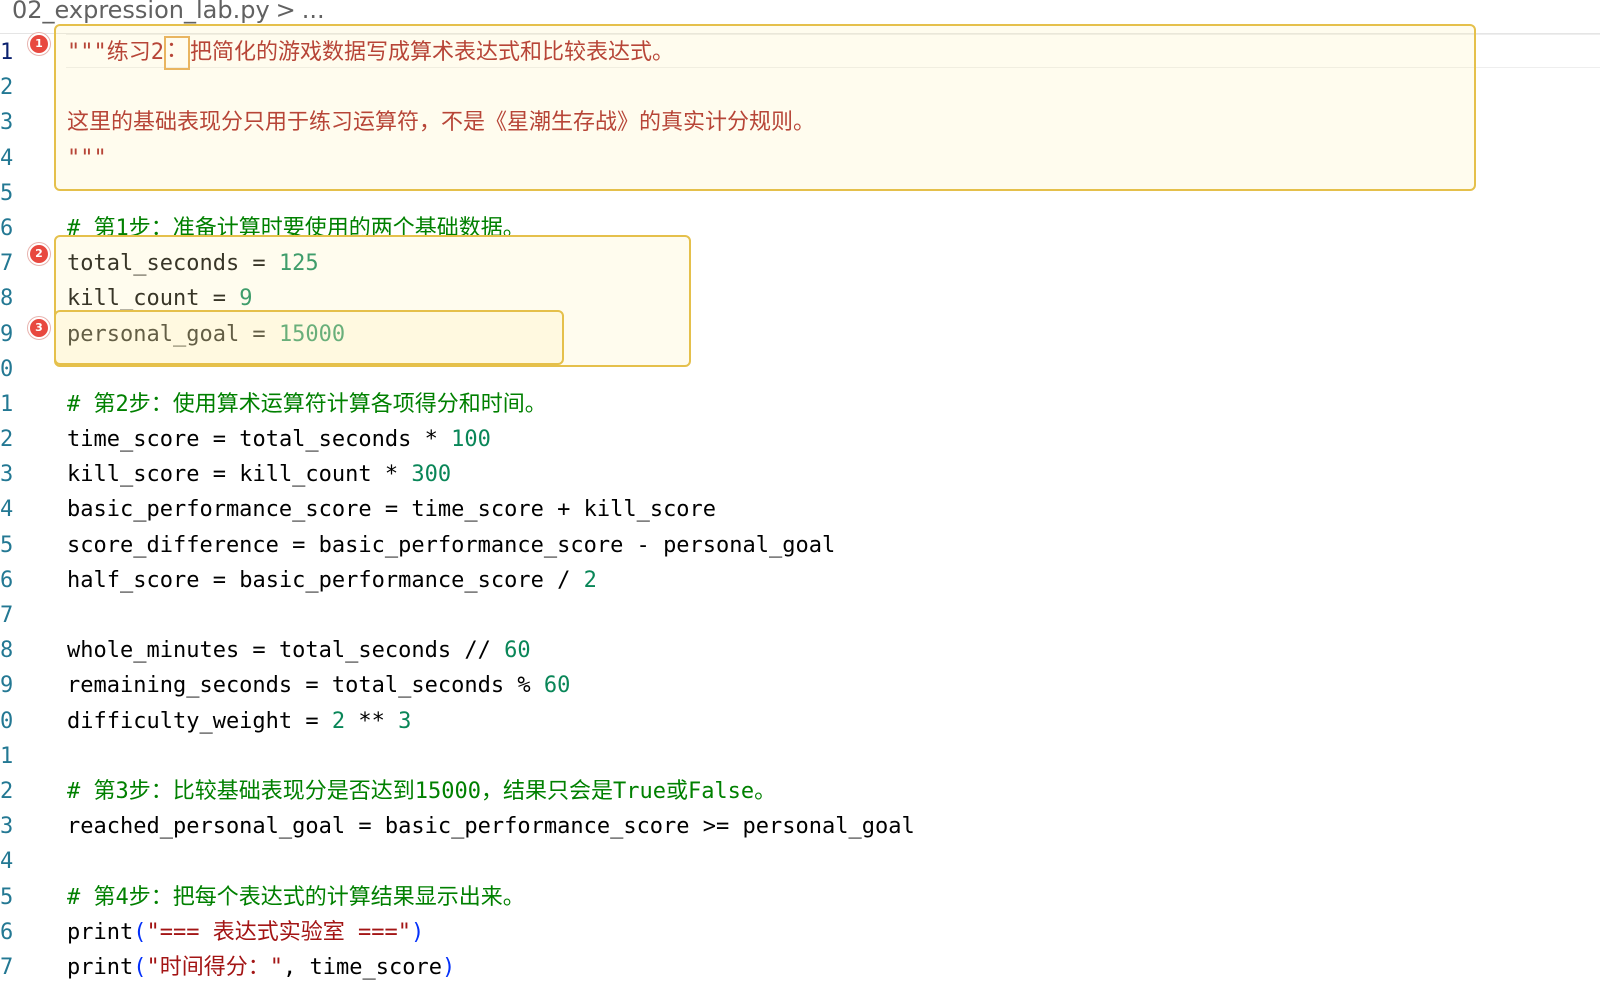 The height and width of the screenshot is (1000, 1600). Describe the element at coordinates (141, 12) in the screenshot. I see `breadcrumb-file: 02_expression_lab.py` at that location.